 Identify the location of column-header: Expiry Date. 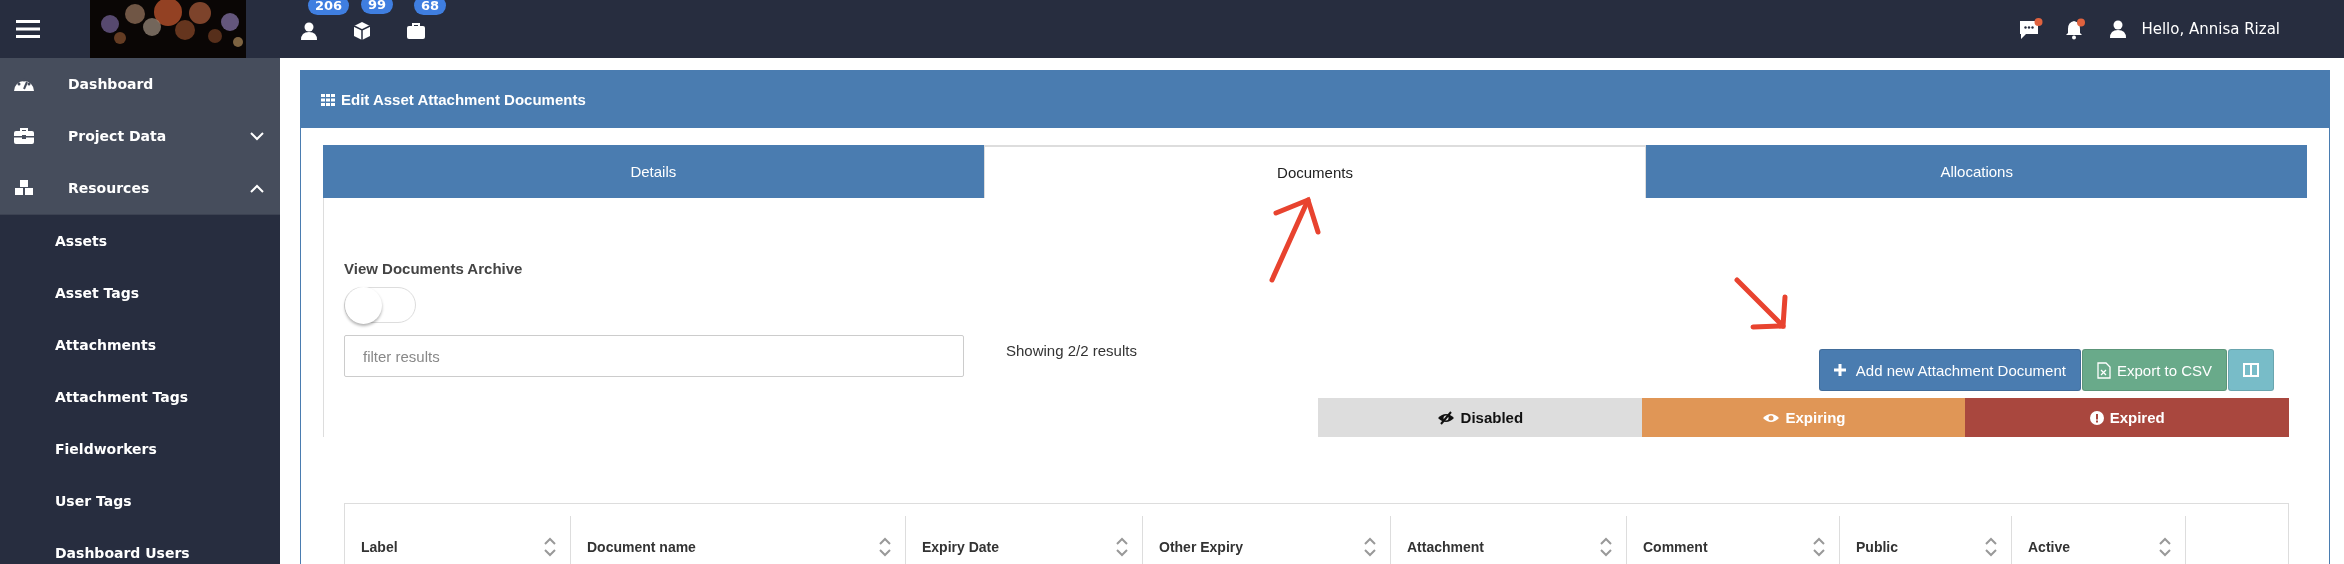
(1024, 540).